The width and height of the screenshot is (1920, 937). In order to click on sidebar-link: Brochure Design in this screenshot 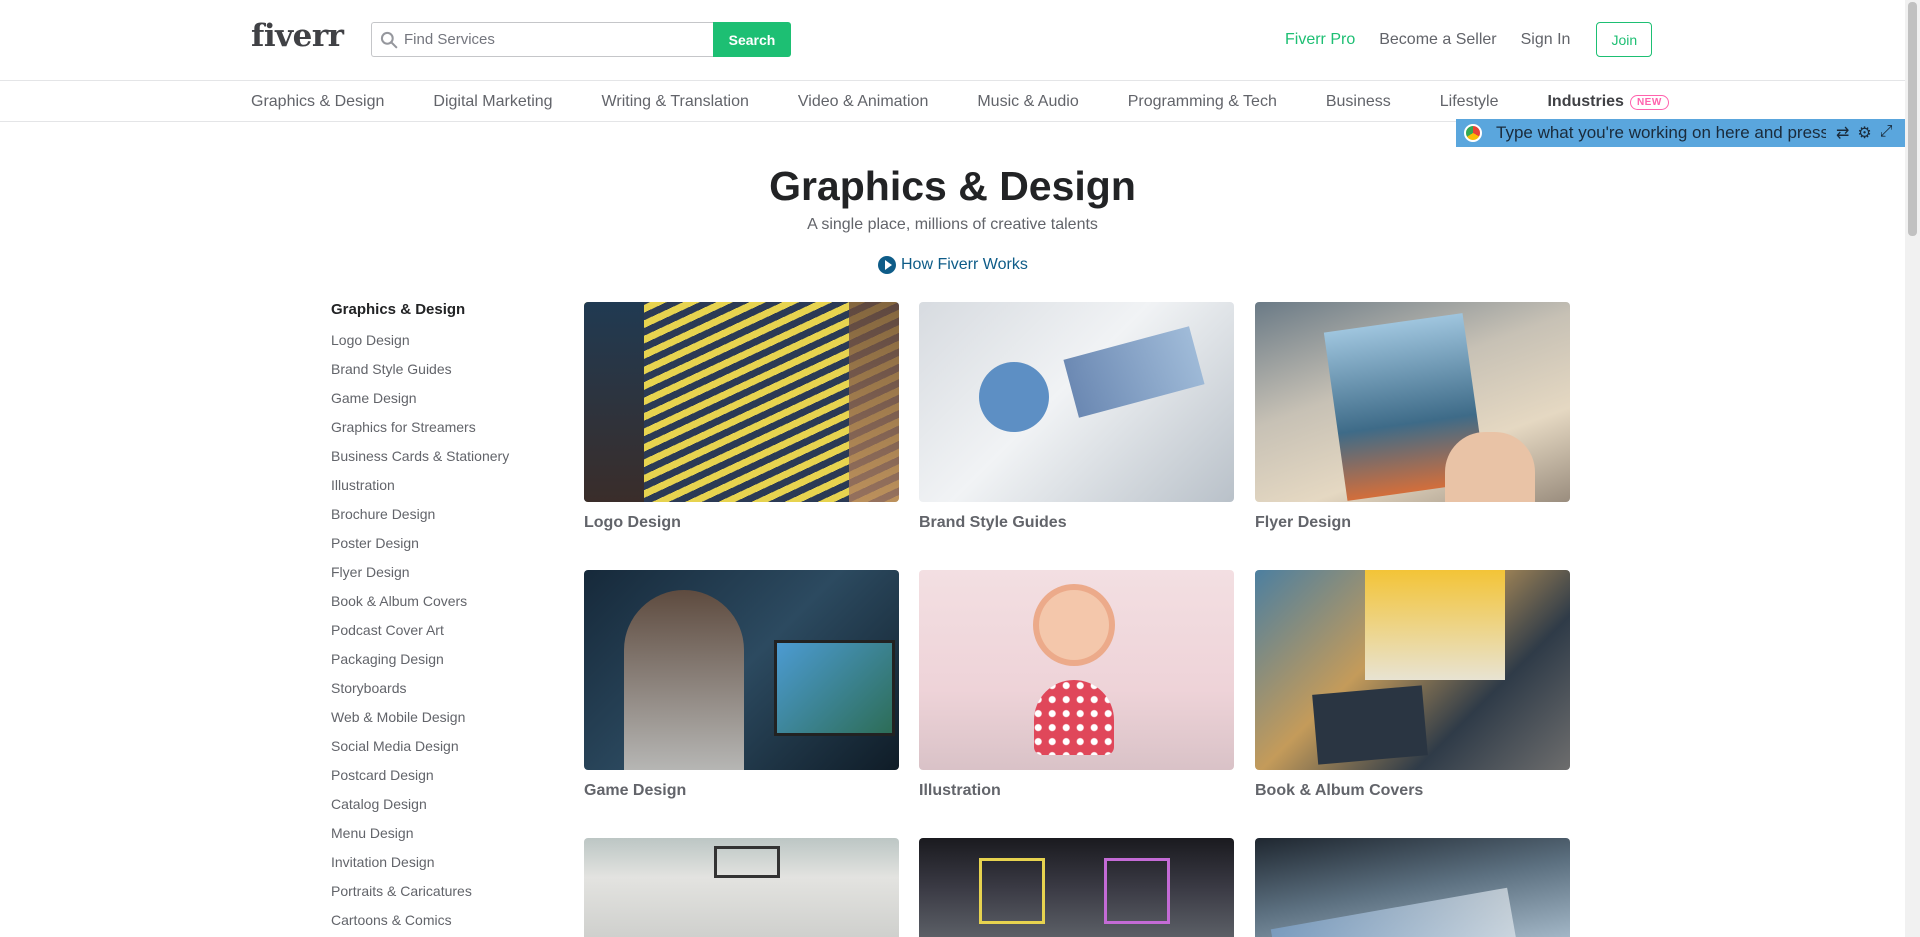, I will do `click(441, 518)`.